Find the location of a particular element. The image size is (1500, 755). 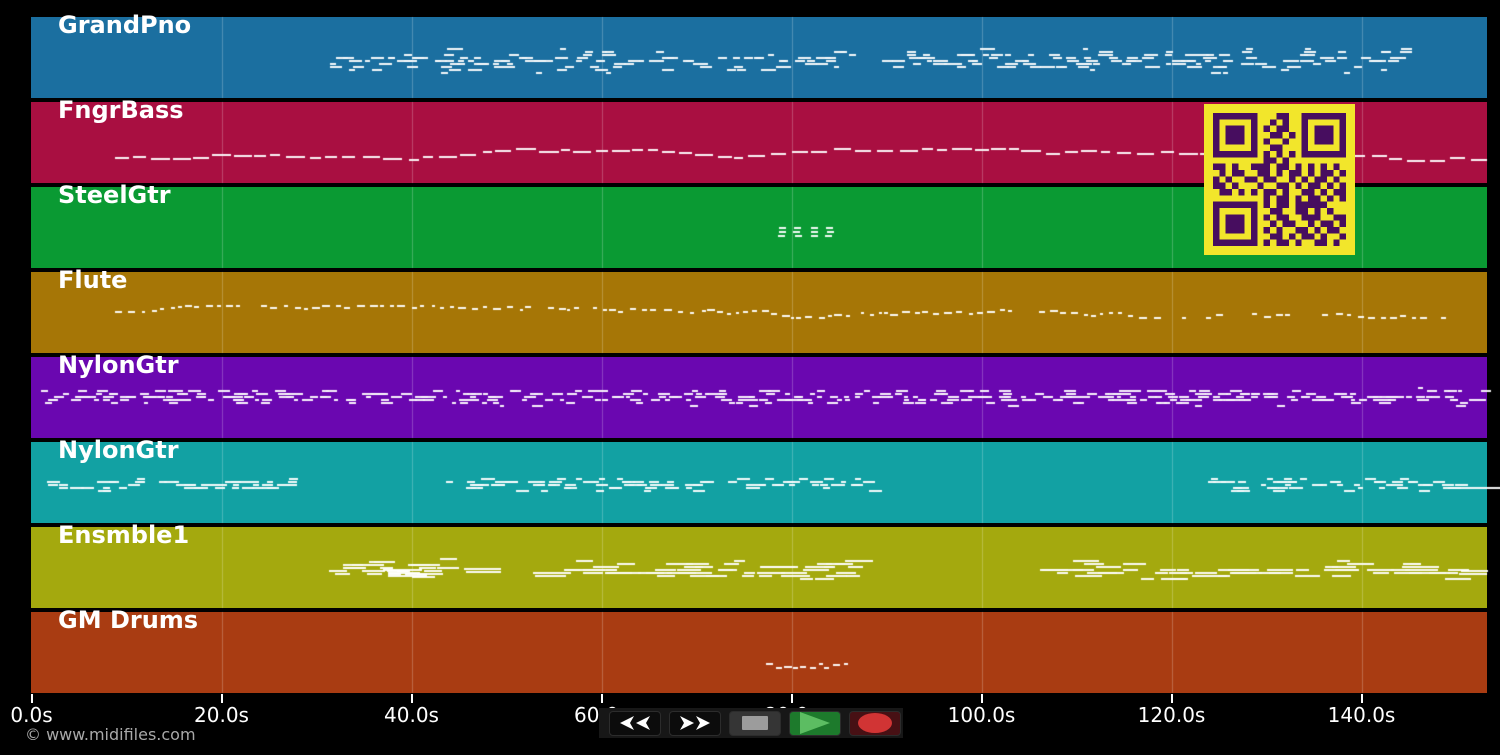

axis-tick-label: 140.0s is located at coordinates (1361, 715).